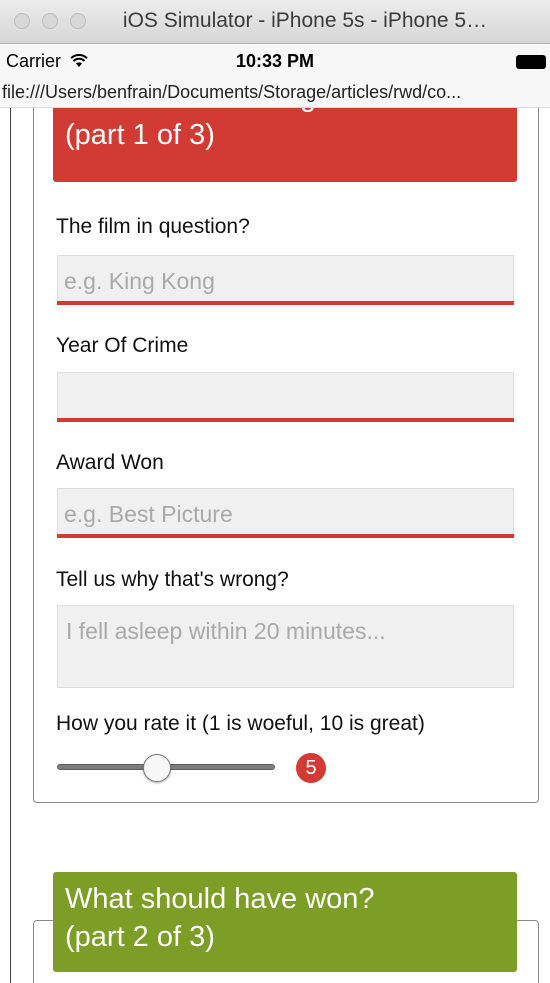 The height and width of the screenshot is (983, 550). What do you see at coordinates (139, 281) in the screenshot?
I see `film-placeholder: e.g. King Kong` at bounding box center [139, 281].